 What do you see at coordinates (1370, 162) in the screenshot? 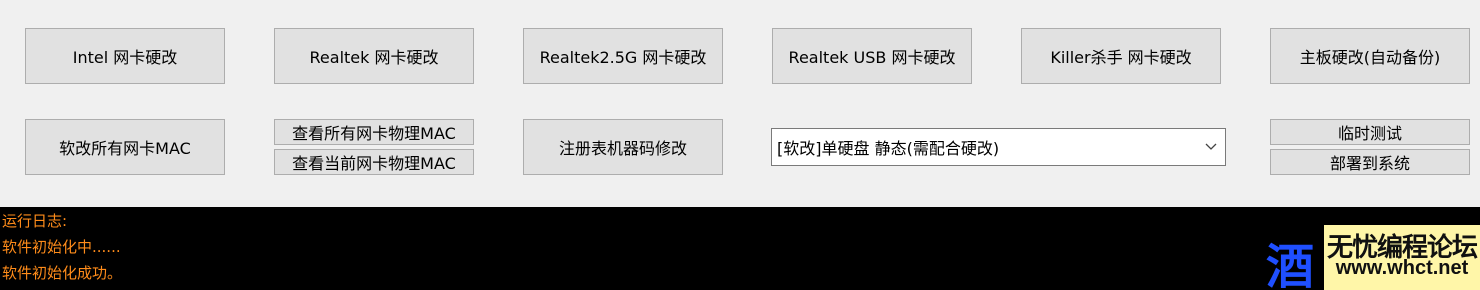
I see `deploy-to-system-button: 部署到系统` at bounding box center [1370, 162].